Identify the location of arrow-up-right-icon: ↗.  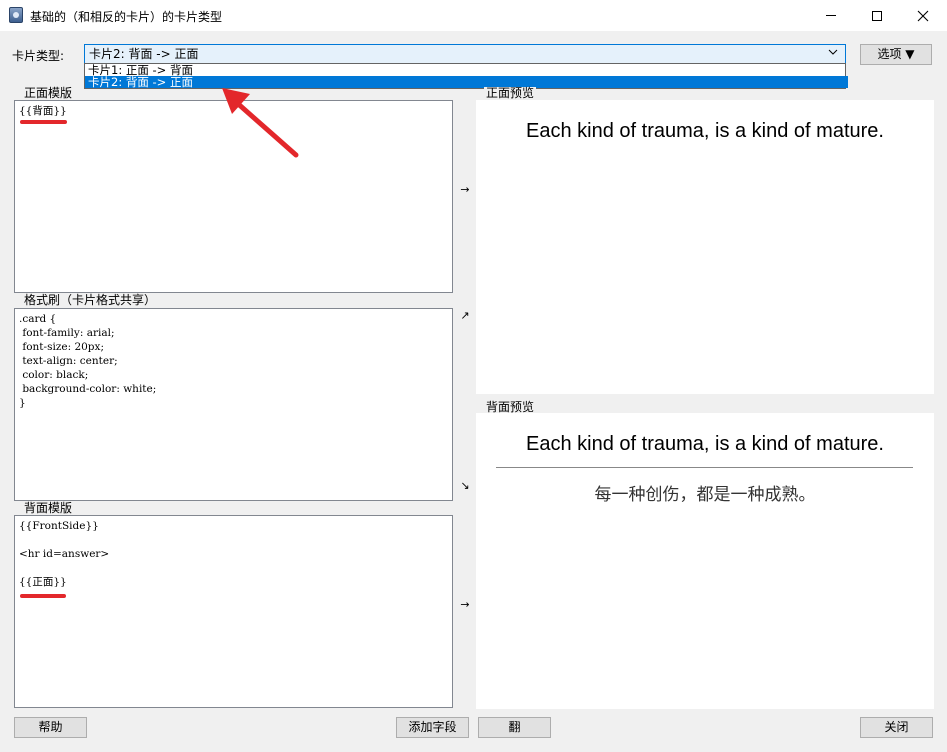
(465, 315).